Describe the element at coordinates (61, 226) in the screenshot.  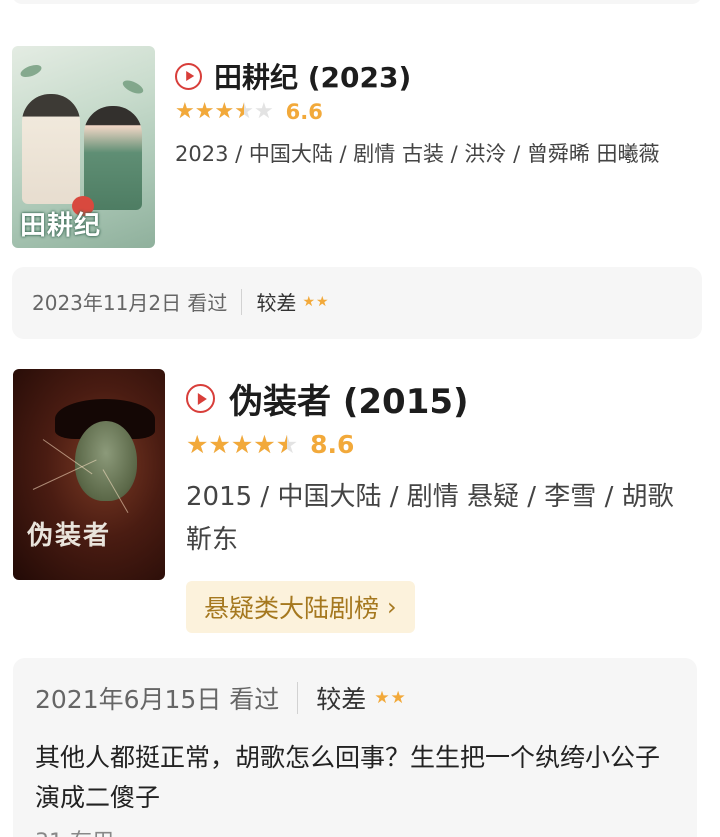
I see `poster-title: 田耕纪` at that location.